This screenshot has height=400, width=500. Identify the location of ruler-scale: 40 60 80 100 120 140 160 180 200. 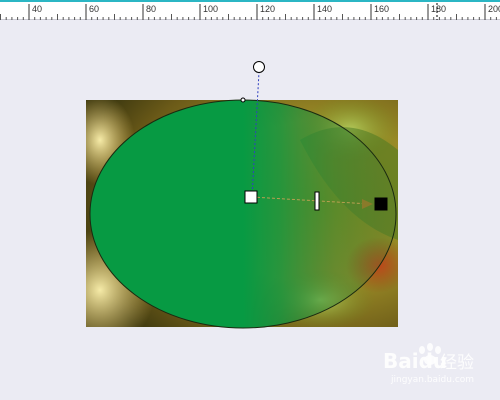
(250, 11).